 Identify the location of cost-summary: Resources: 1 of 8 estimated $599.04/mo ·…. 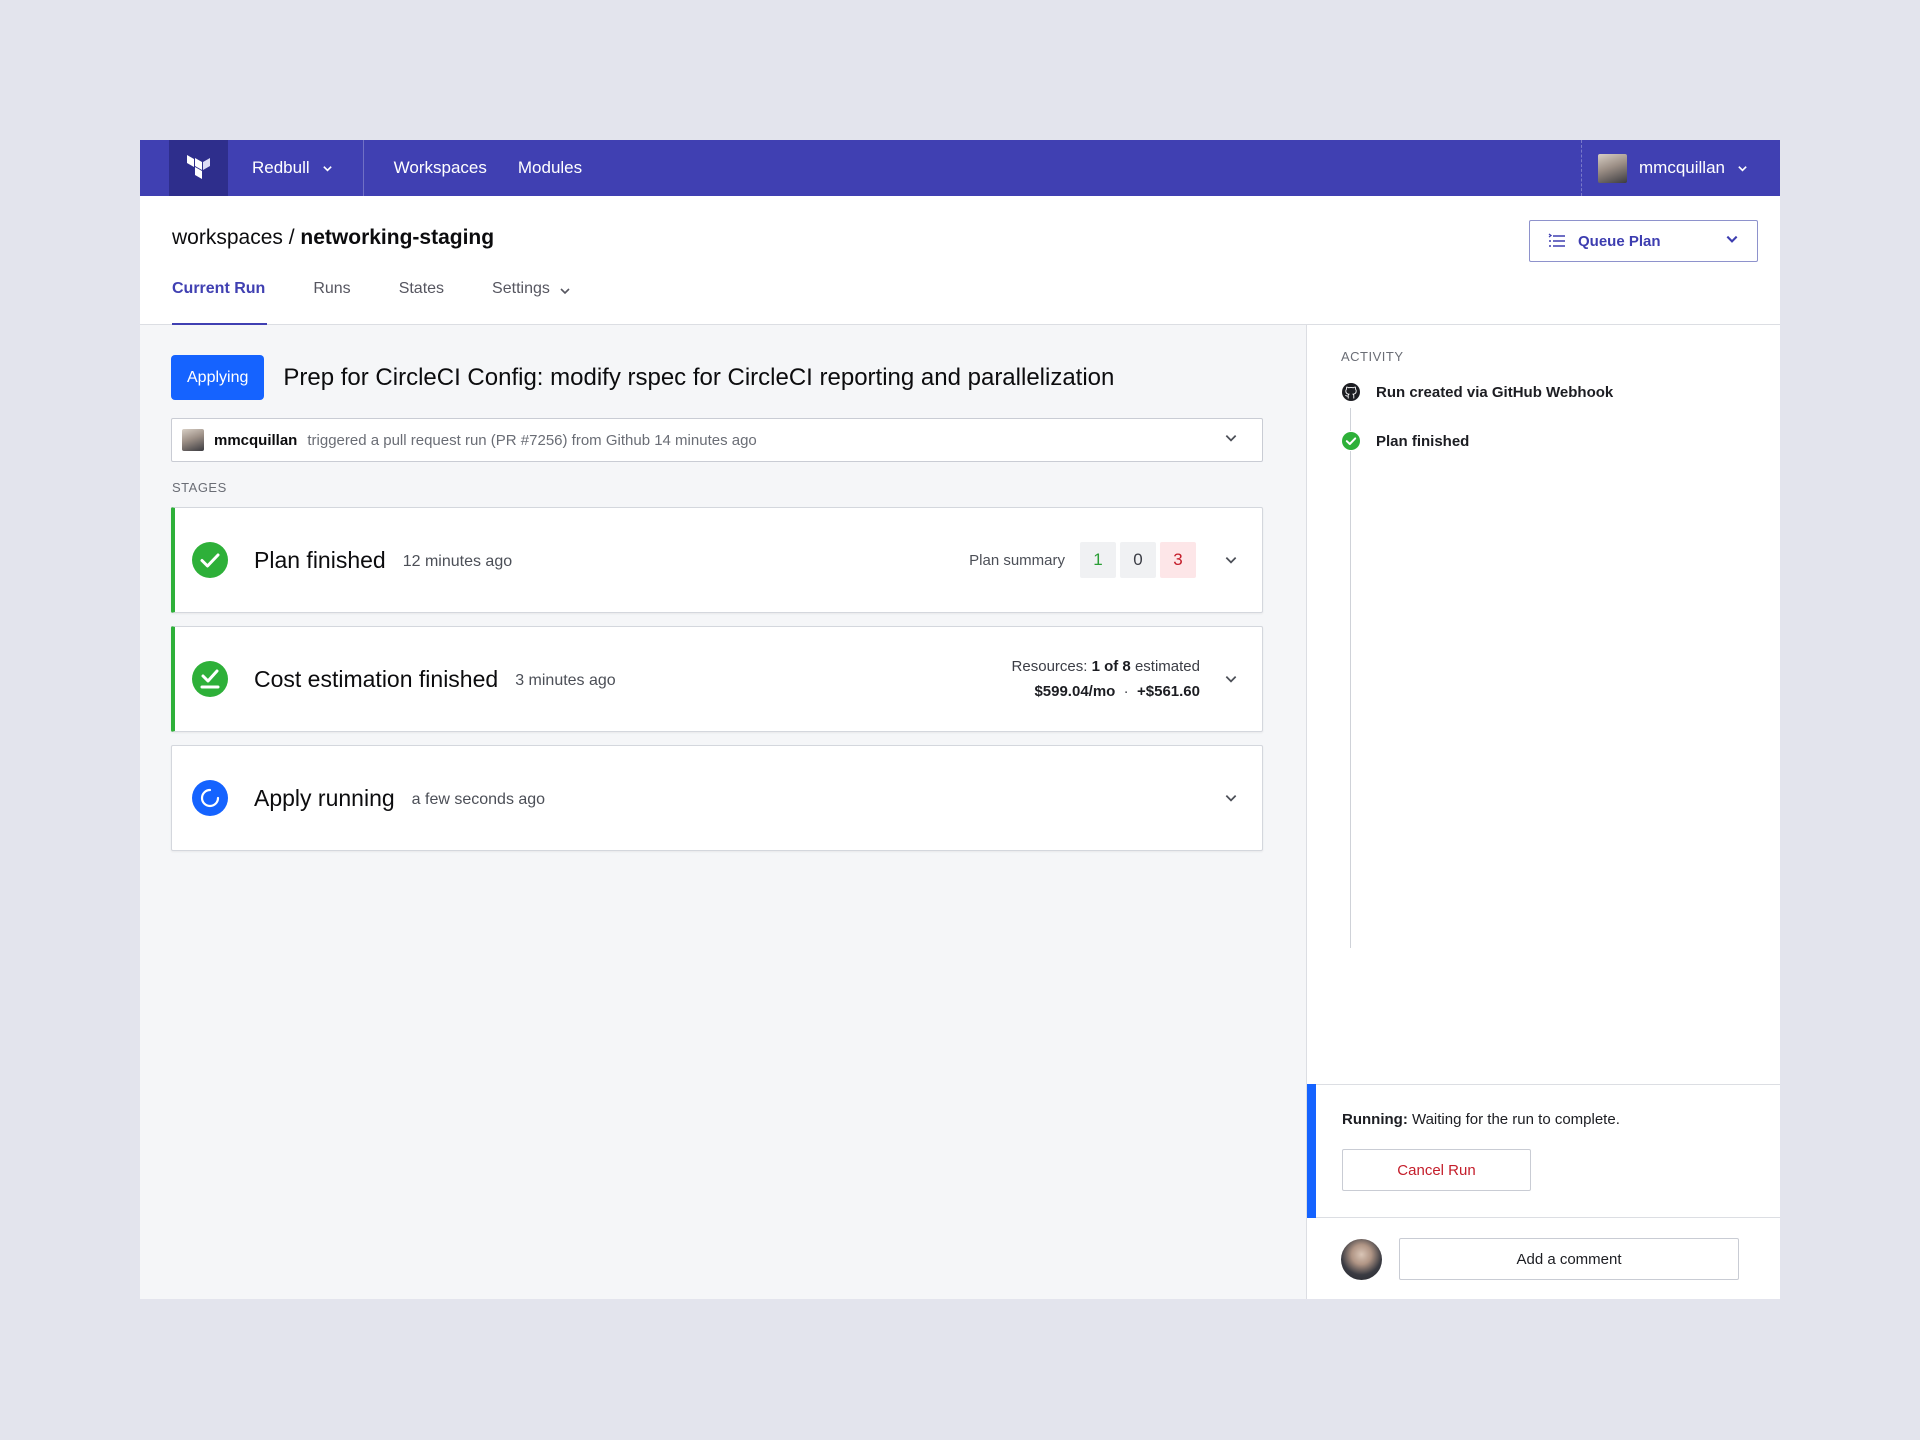
(1125, 679).